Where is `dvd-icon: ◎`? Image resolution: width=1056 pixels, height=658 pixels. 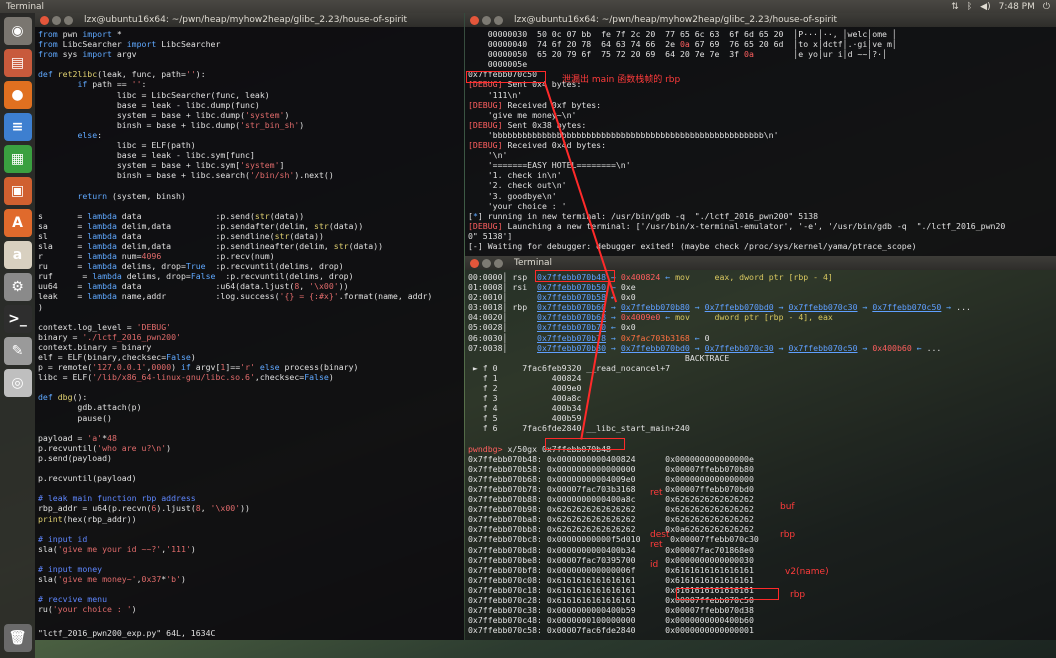 dvd-icon: ◎ is located at coordinates (17, 383).